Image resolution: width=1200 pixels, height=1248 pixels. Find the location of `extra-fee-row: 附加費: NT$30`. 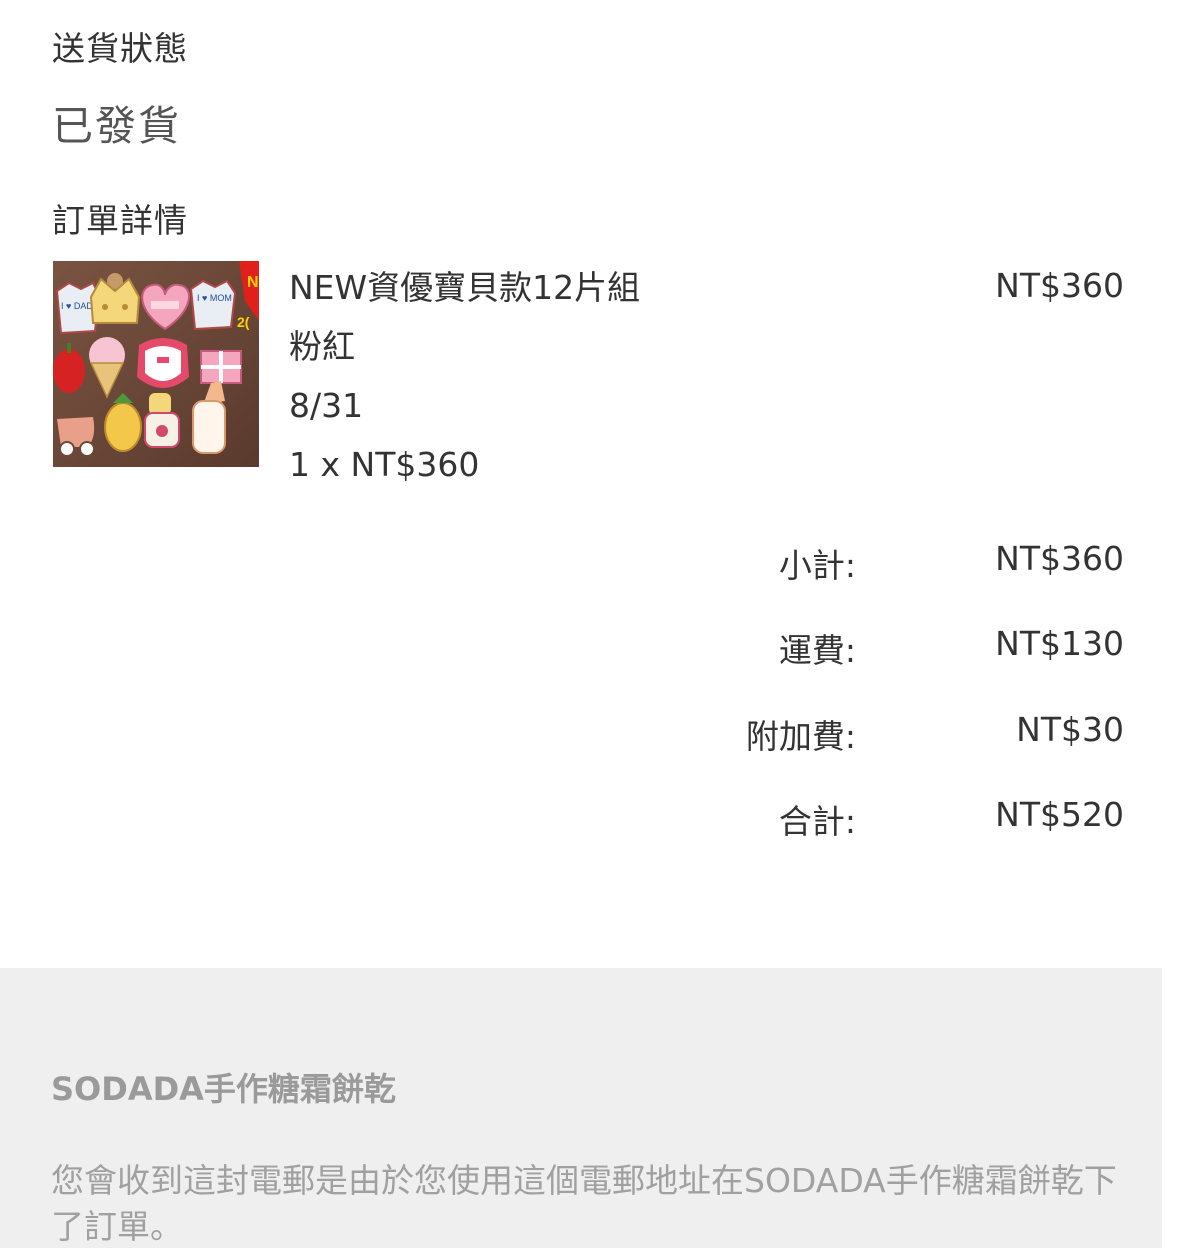

extra-fee-row: 附加費: NT$30 is located at coordinates (862, 733).